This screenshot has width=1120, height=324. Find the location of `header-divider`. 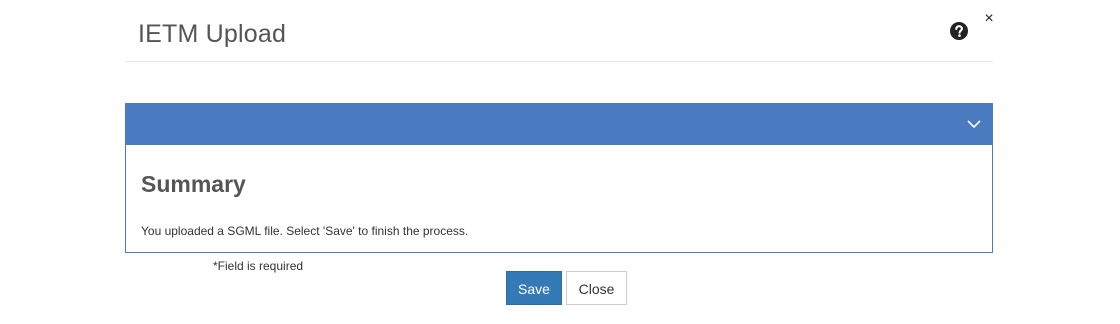

header-divider is located at coordinates (559, 61).